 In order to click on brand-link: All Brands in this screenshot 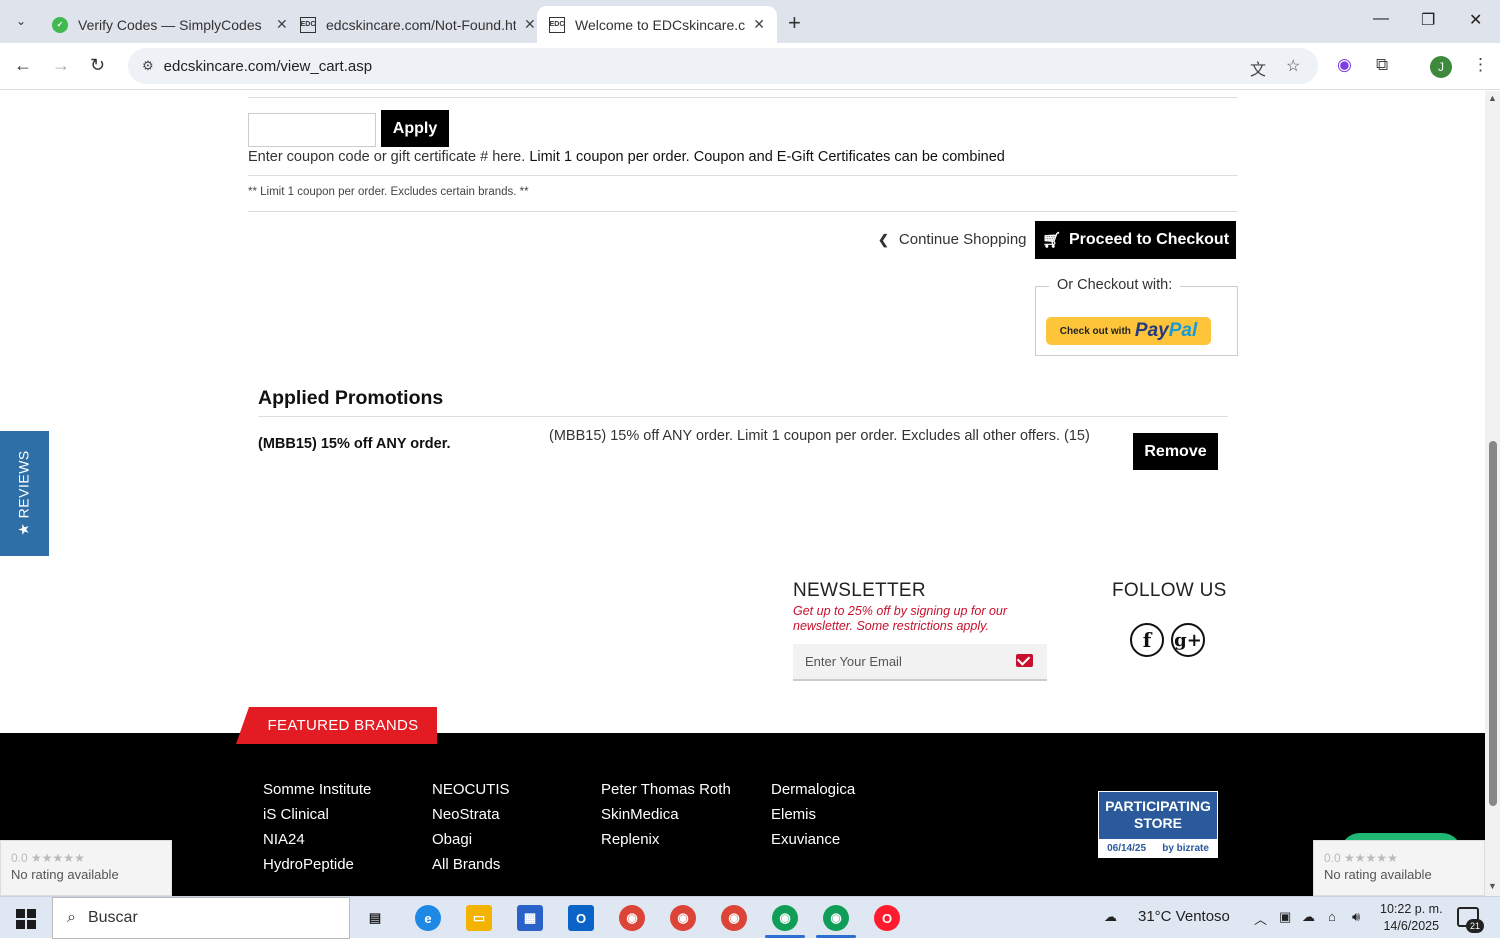, I will do `click(471, 864)`.